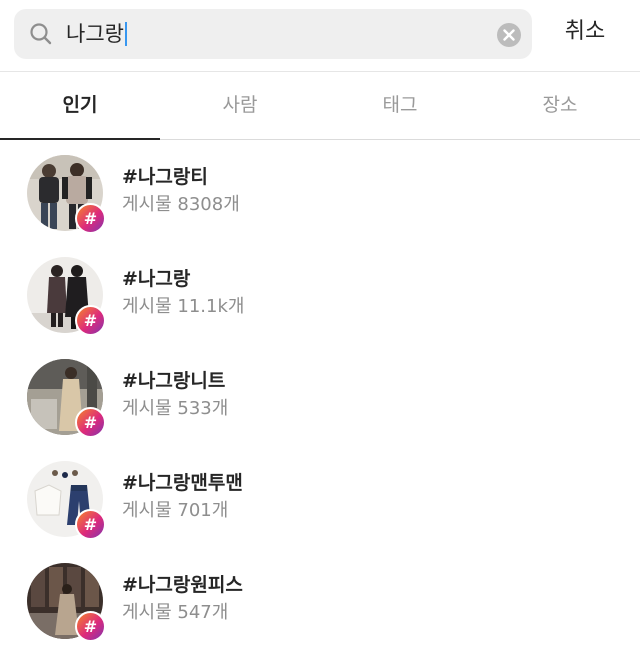 The width and height of the screenshot is (640, 652). What do you see at coordinates (174, 381) in the screenshot?
I see `hashtag-name: #나그랑니트` at bounding box center [174, 381].